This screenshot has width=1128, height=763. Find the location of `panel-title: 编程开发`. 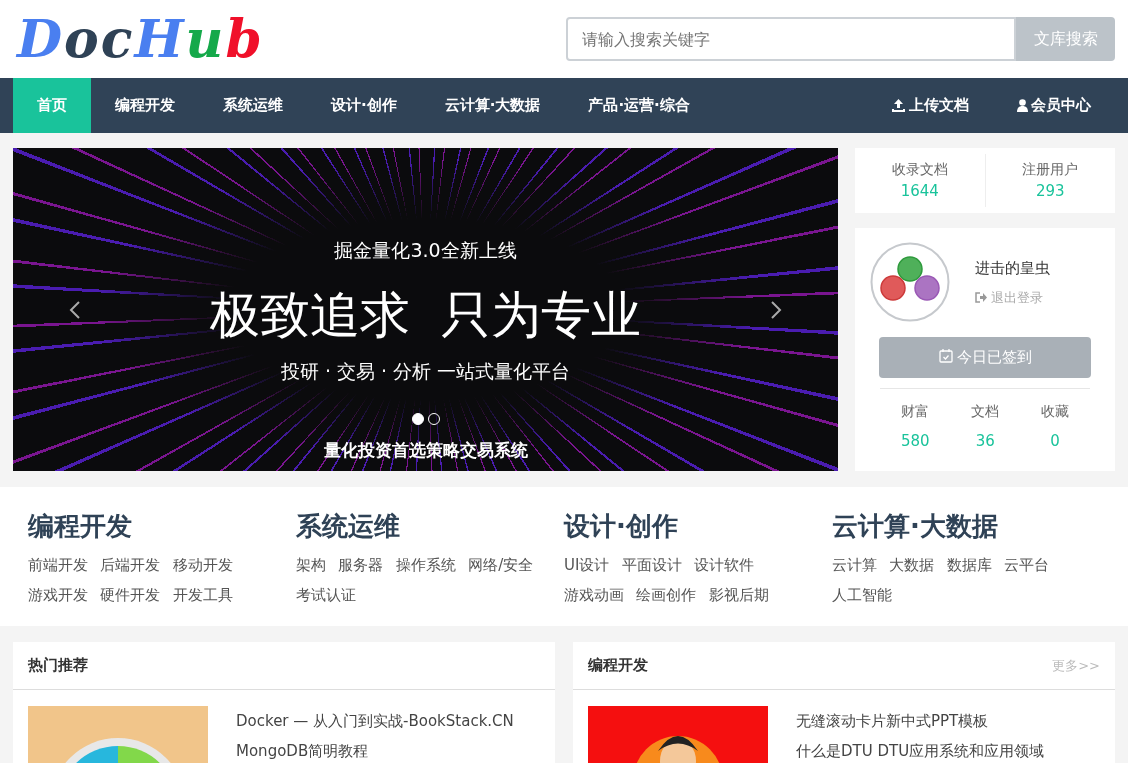

panel-title: 编程开发 is located at coordinates (618, 666).